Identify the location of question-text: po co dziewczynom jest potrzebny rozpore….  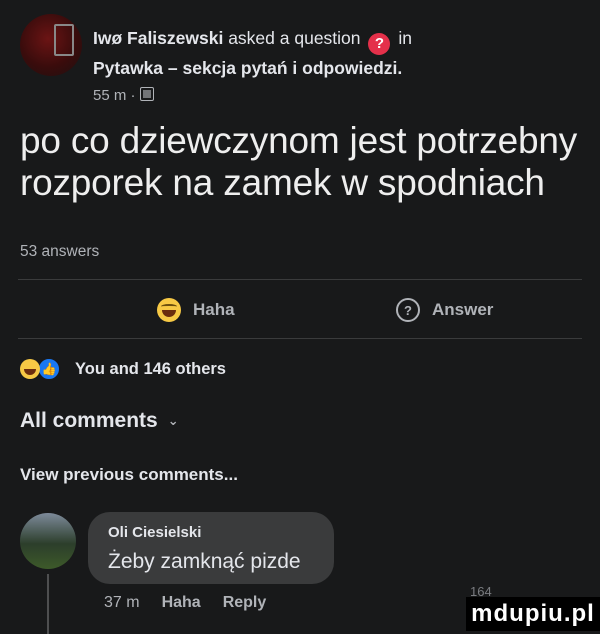
(299, 161).